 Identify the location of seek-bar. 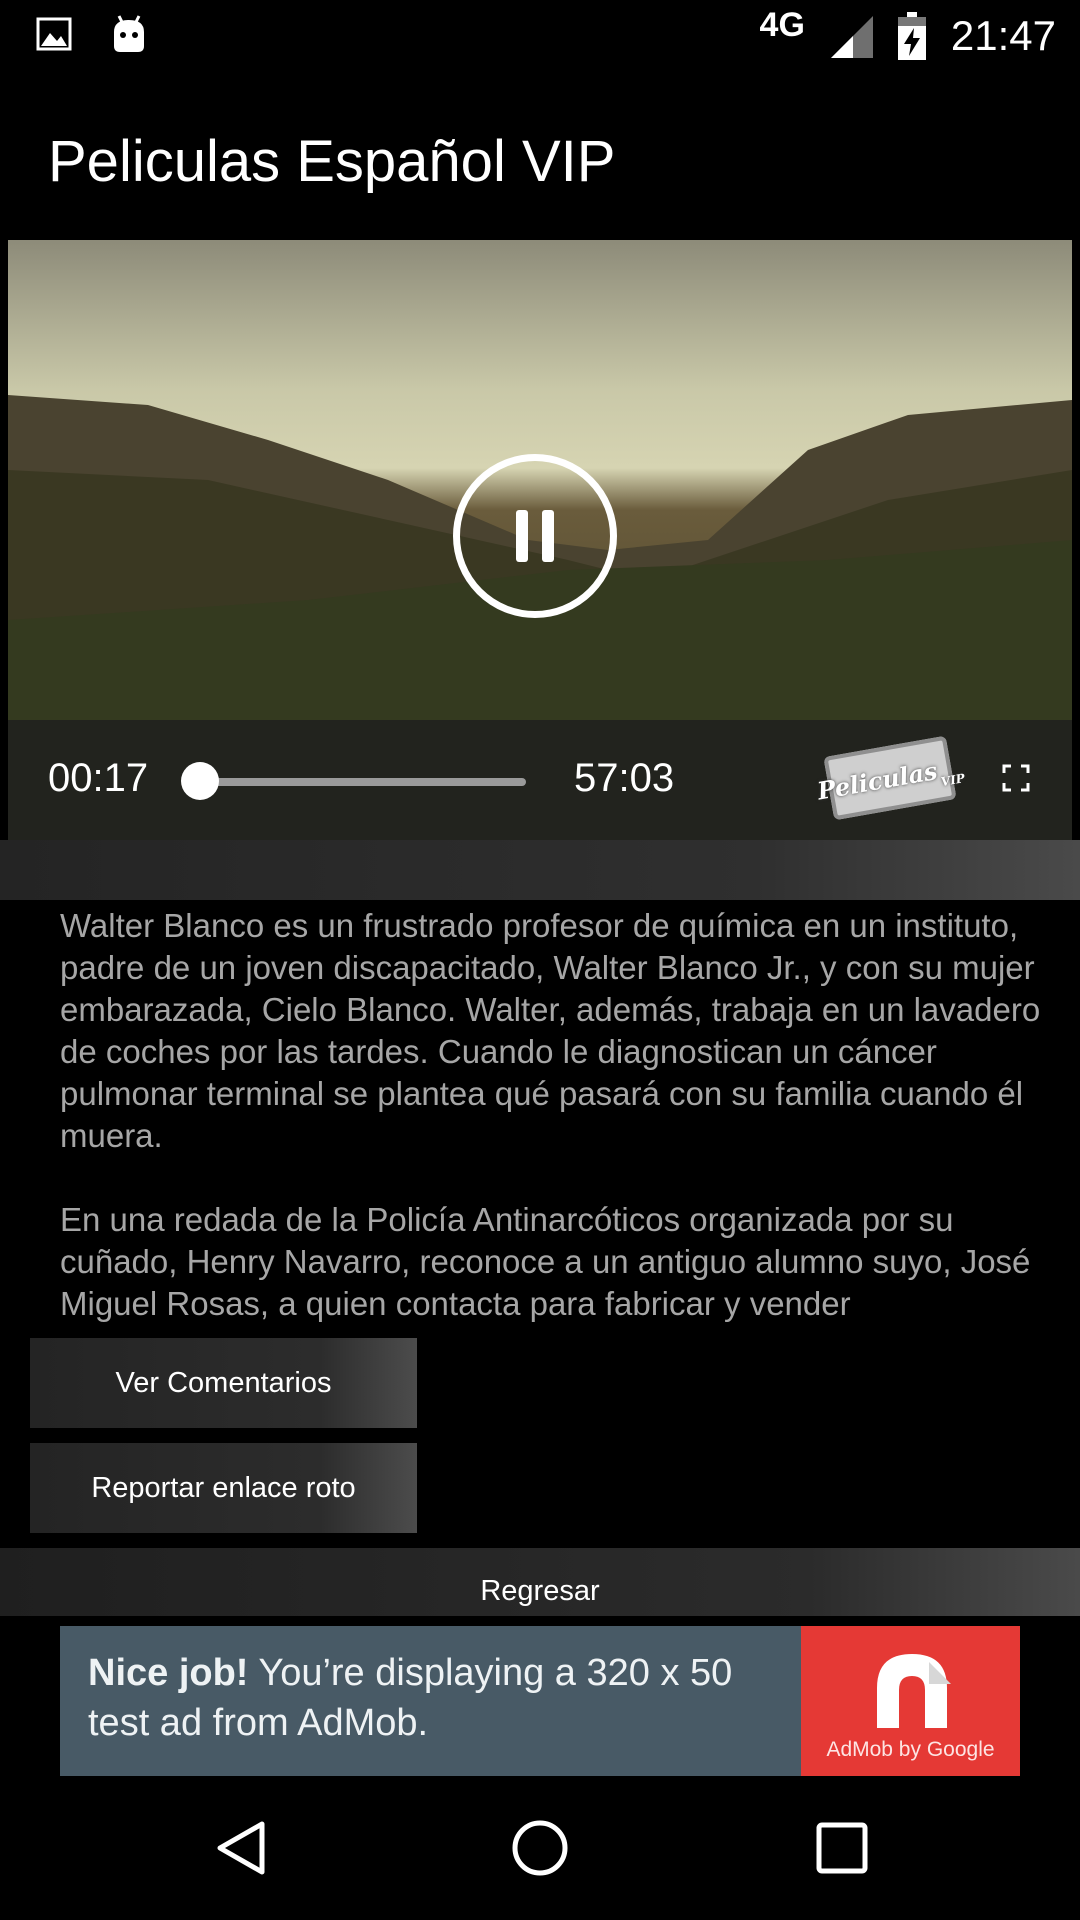
(353, 781).